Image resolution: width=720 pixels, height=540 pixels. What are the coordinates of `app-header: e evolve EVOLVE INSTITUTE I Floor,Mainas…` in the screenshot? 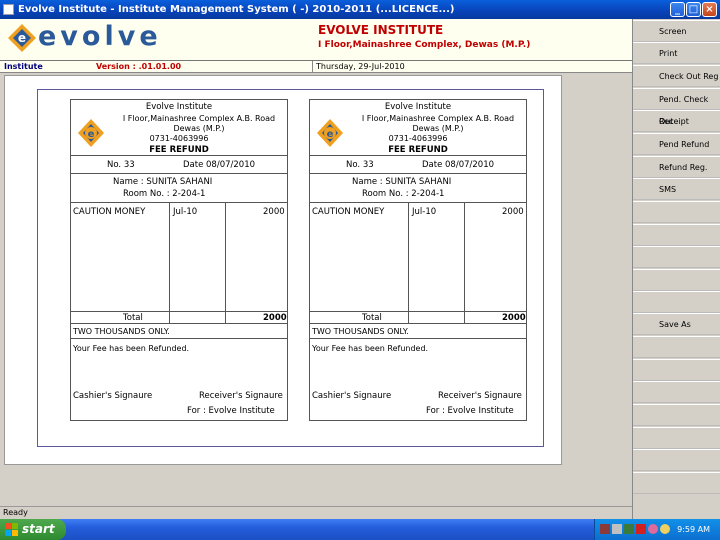 It's located at (316, 40).